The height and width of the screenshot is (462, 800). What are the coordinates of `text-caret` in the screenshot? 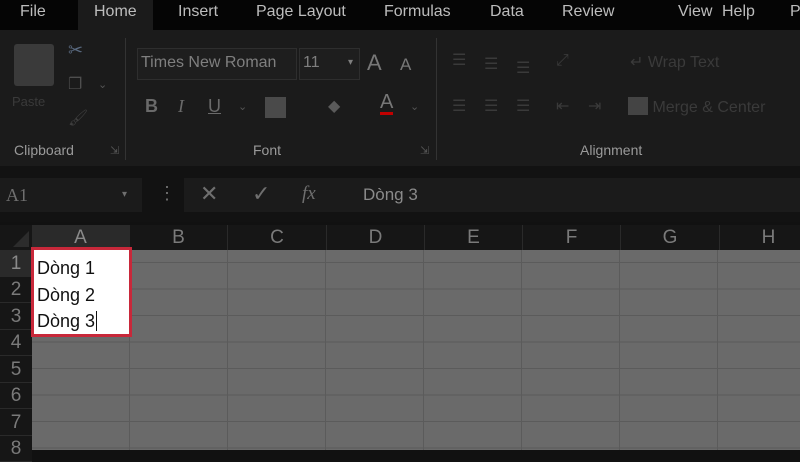 It's located at (97, 321).